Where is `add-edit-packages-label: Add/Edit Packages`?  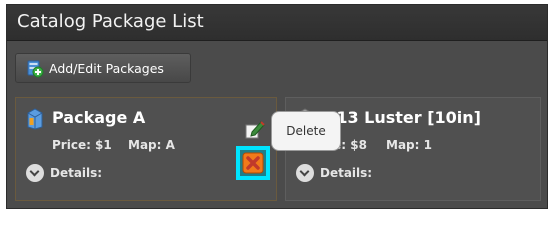
add-edit-packages-label: Add/Edit Packages is located at coordinates (106, 68).